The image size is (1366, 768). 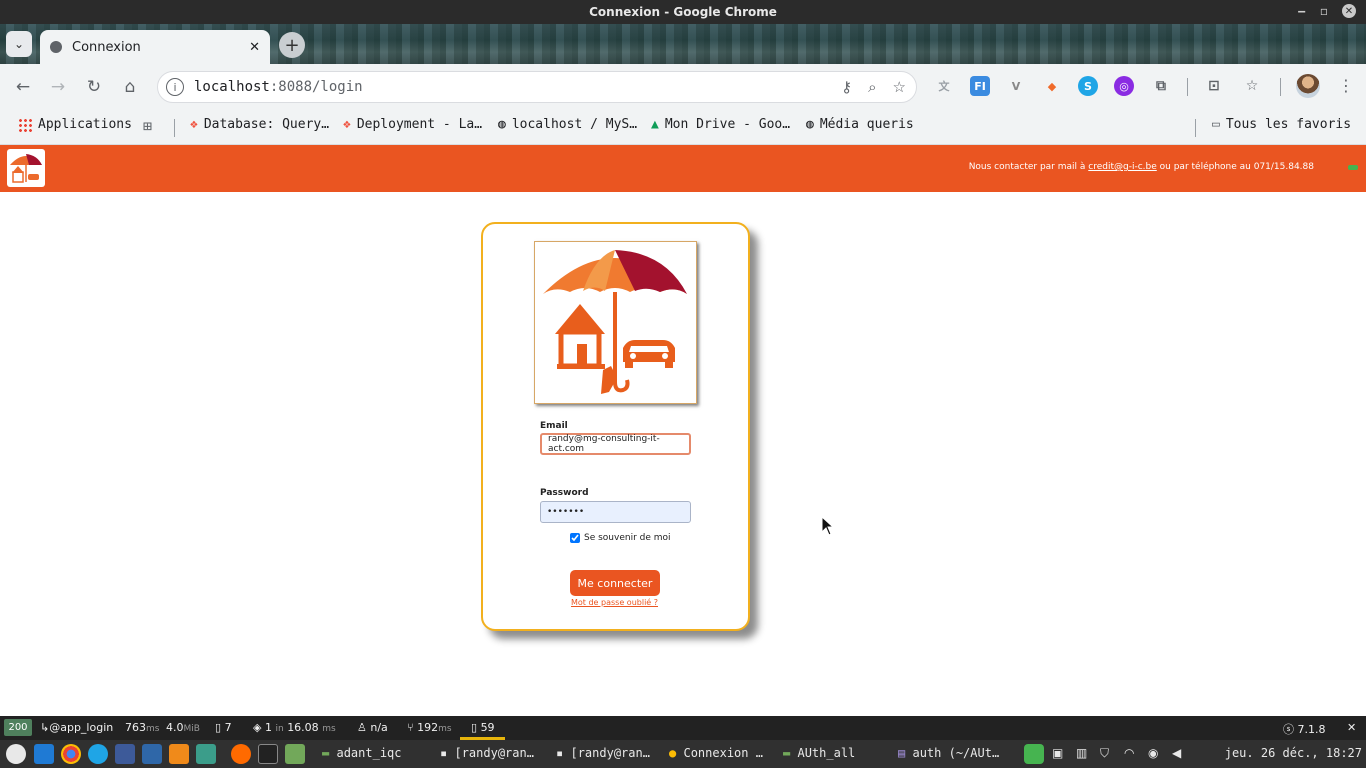 What do you see at coordinates (614, 602) in the screenshot?
I see `forgot-password-link: Mot de passe oublié ?` at bounding box center [614, 602].